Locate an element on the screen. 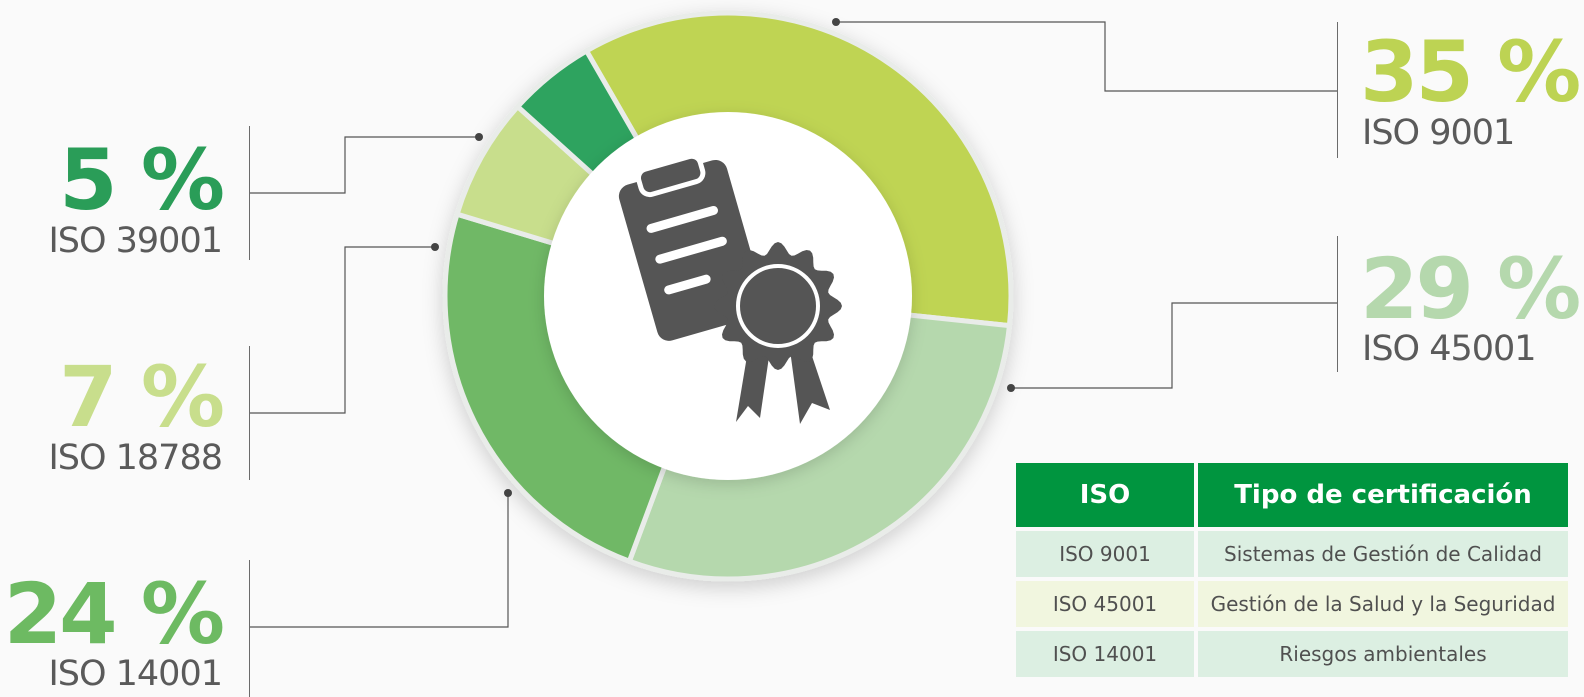 The width and height of the screenshot is (1584, 697). value-label-iso-9001: 35 % is located at coordinates (1470, 72).